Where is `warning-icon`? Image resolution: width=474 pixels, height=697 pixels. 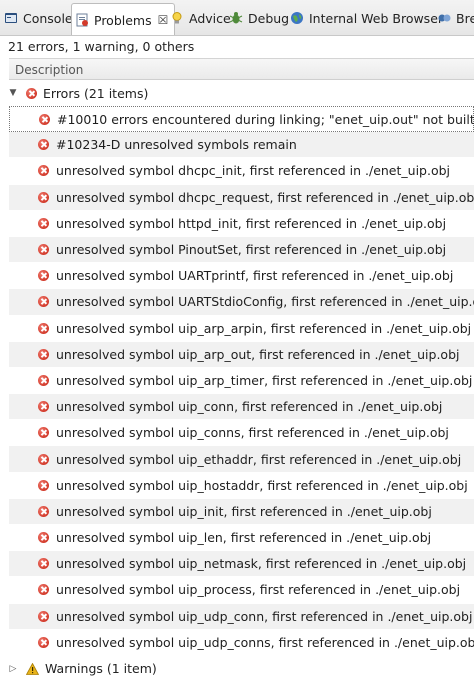
warning-icon is located at coordinates (32, 668).